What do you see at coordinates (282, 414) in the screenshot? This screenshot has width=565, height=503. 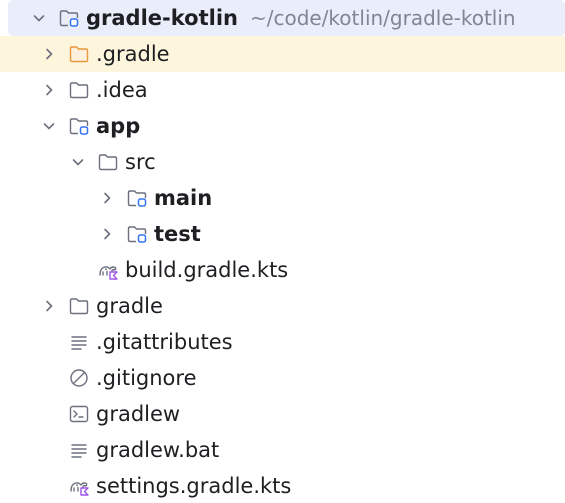 I see `tree-item-gradlew: gradlew` at bounding box center [282, 414].